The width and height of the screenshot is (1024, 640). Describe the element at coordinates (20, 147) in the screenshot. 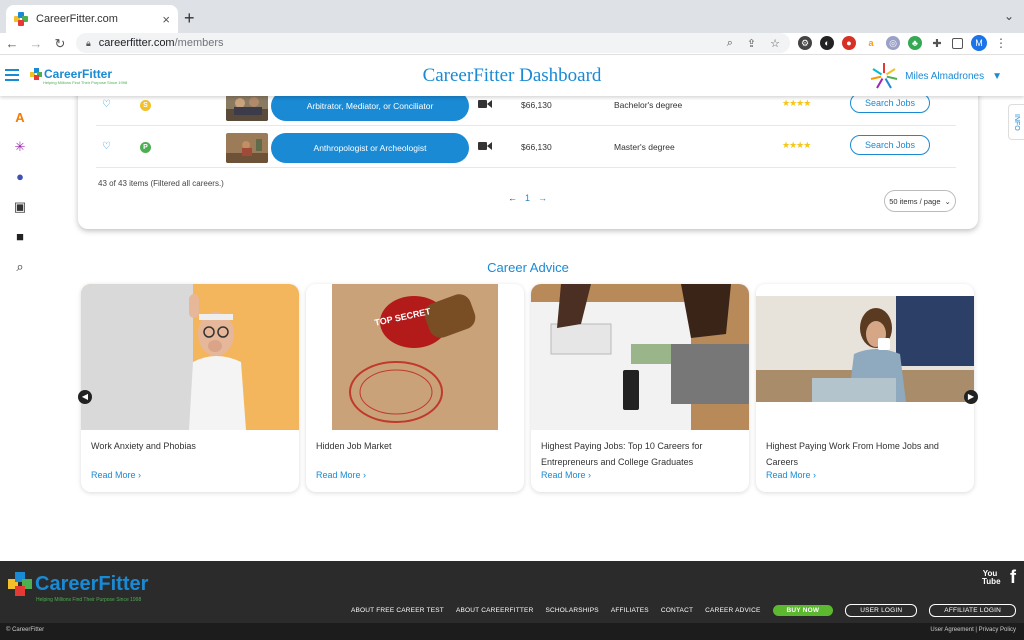

I see `burst-icon: ✳` at that location.